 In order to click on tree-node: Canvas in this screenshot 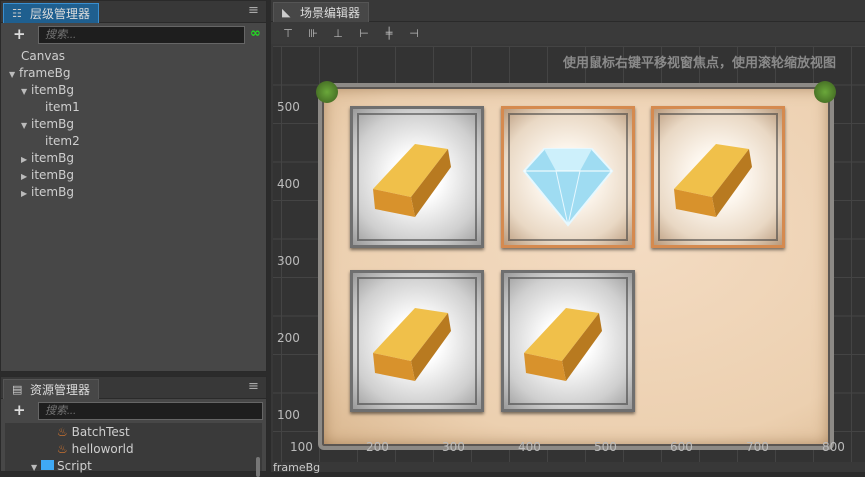, I will do `click(43, 56)`.